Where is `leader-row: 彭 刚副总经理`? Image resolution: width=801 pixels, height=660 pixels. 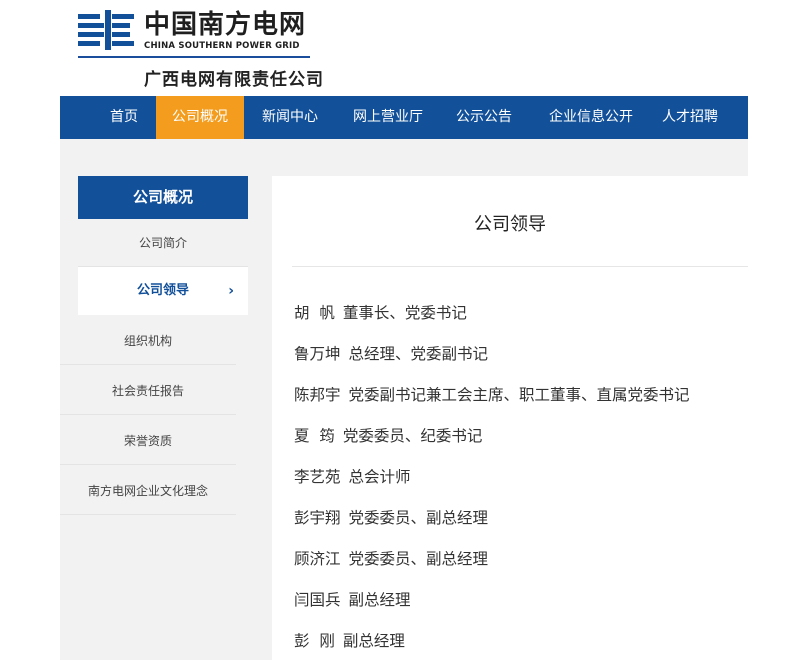 leader-row: 彭 刚副总经理 is located at coordinates (349, 640).